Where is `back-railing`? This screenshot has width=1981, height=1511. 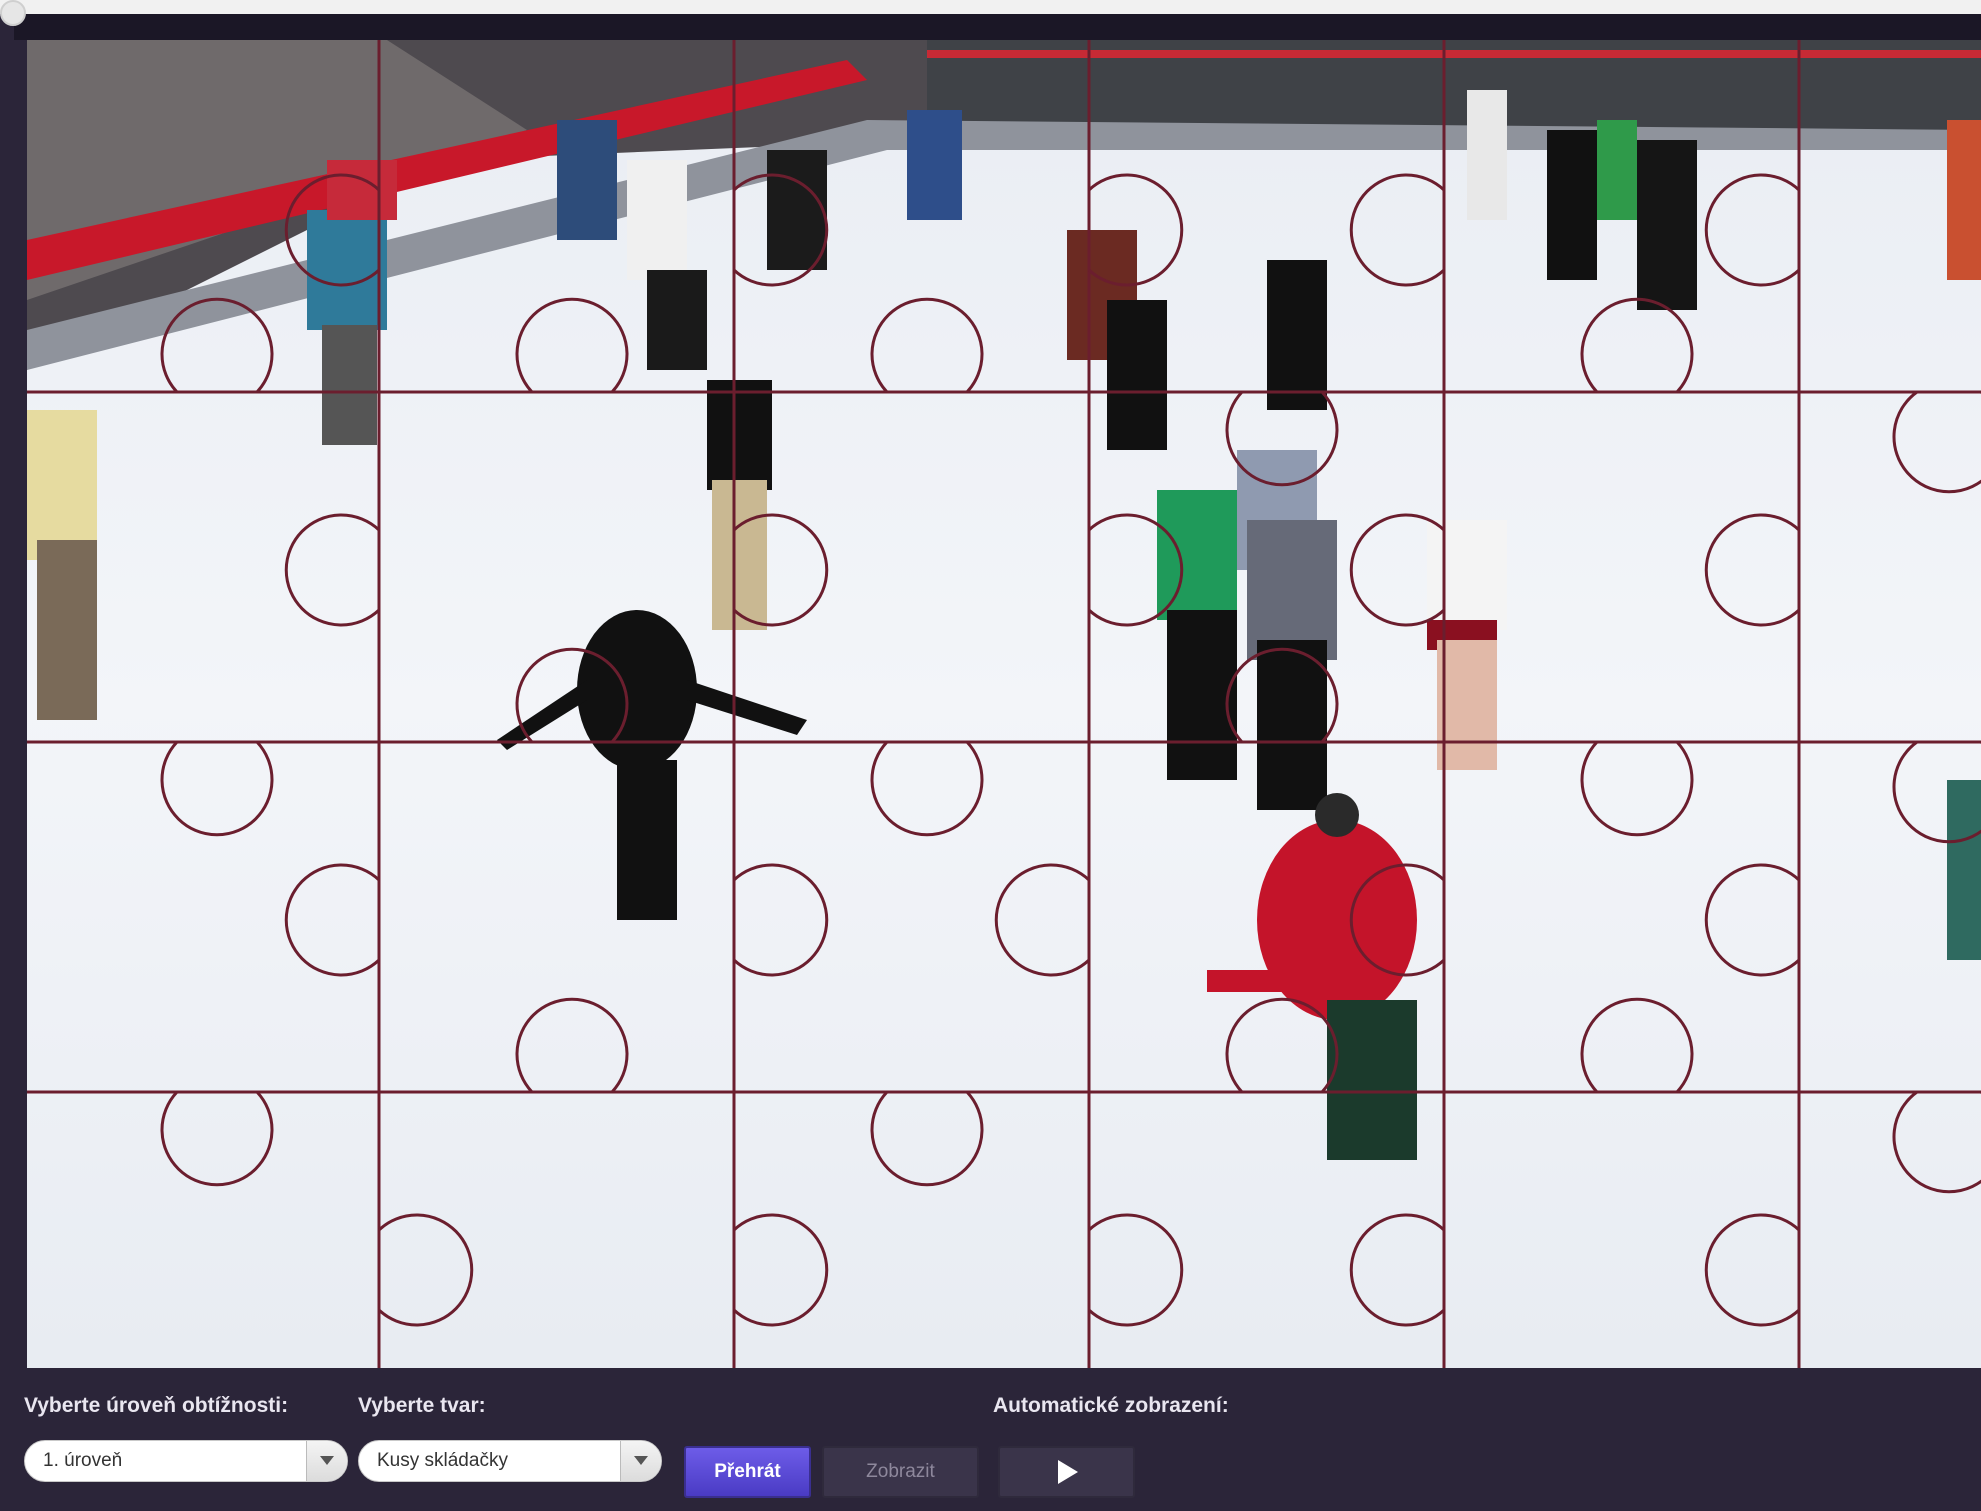
back-railing is located at coordinates (1454, 54).